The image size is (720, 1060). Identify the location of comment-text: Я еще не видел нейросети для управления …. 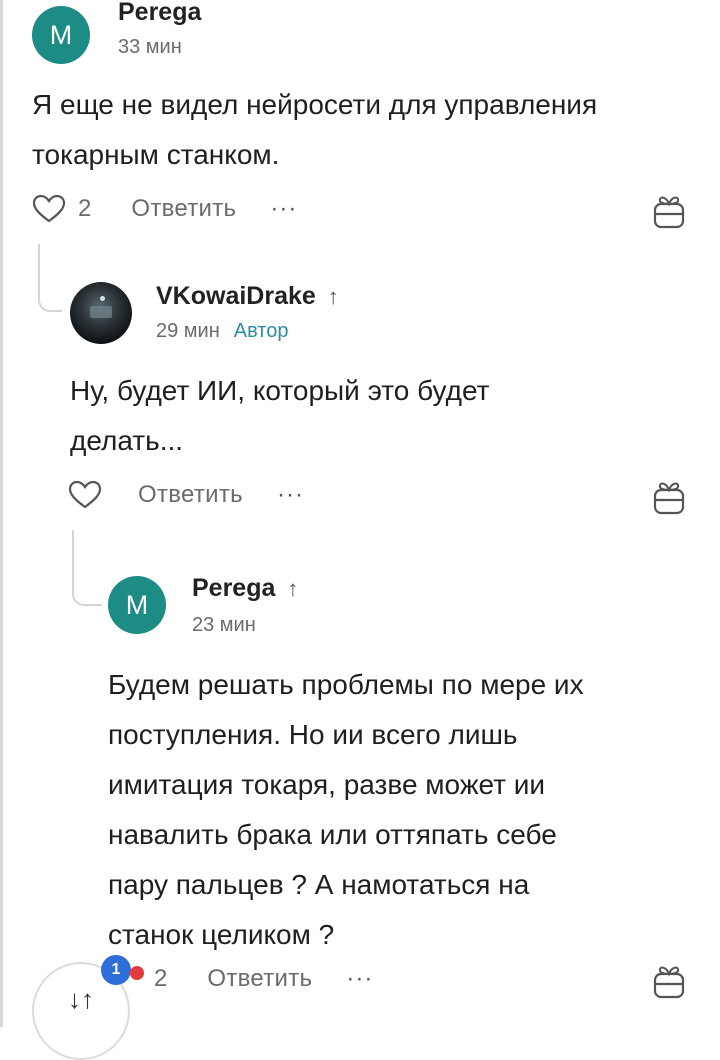
(362, 130).